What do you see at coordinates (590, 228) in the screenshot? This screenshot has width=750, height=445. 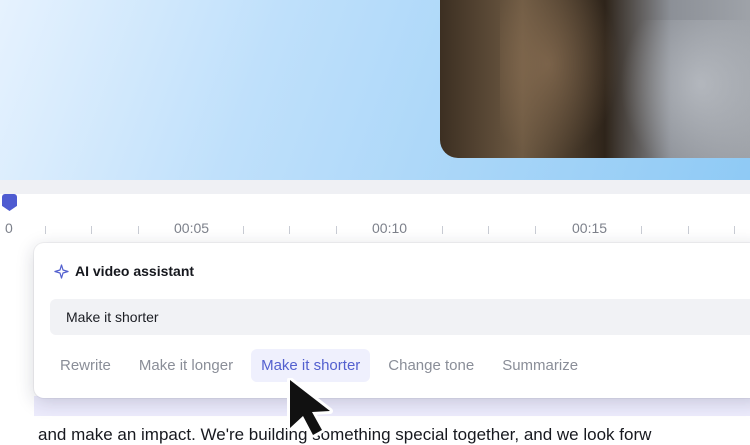 I see `timeline-label: 00:15` at bounding box center [590, 228].